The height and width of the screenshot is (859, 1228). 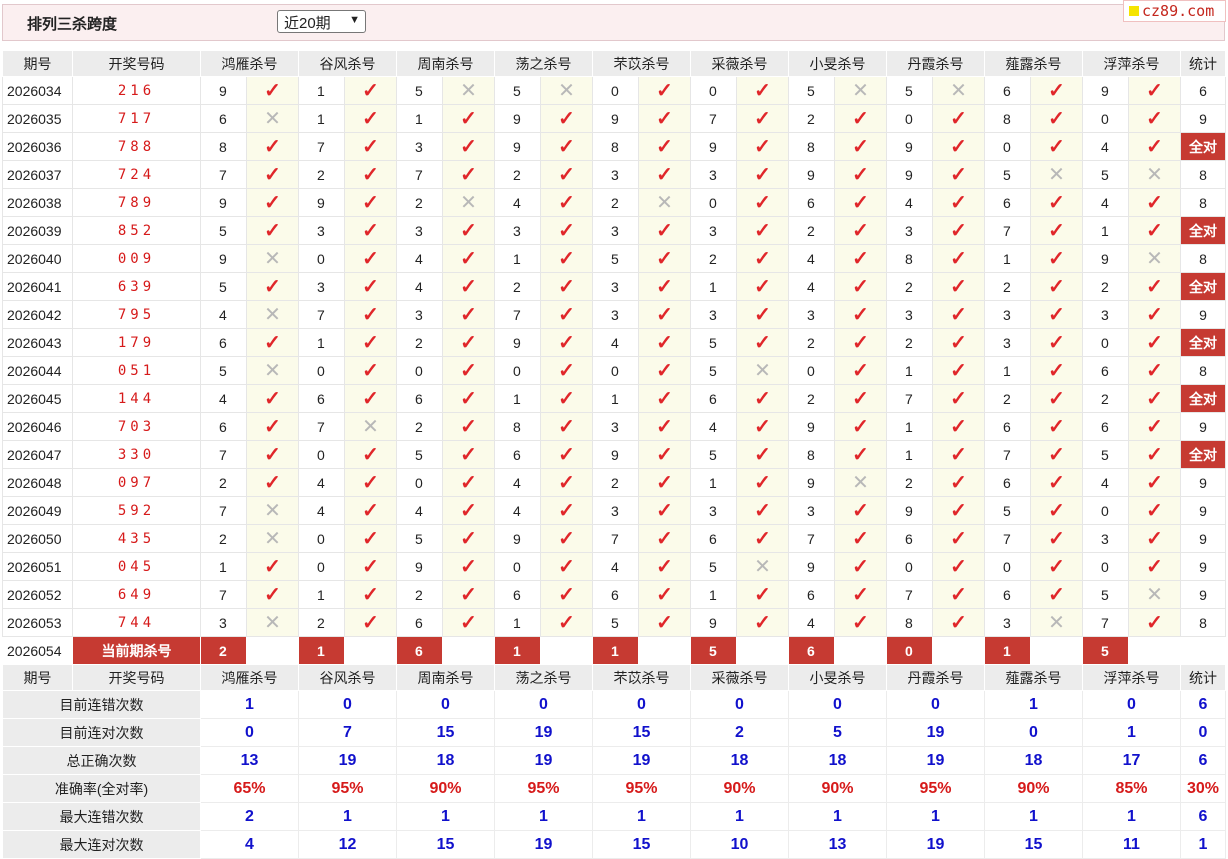 What do you see at coordinates (1203, 63) in the screenshot?
I see `header-stat: 统计` at bounding box center [1203, 63].